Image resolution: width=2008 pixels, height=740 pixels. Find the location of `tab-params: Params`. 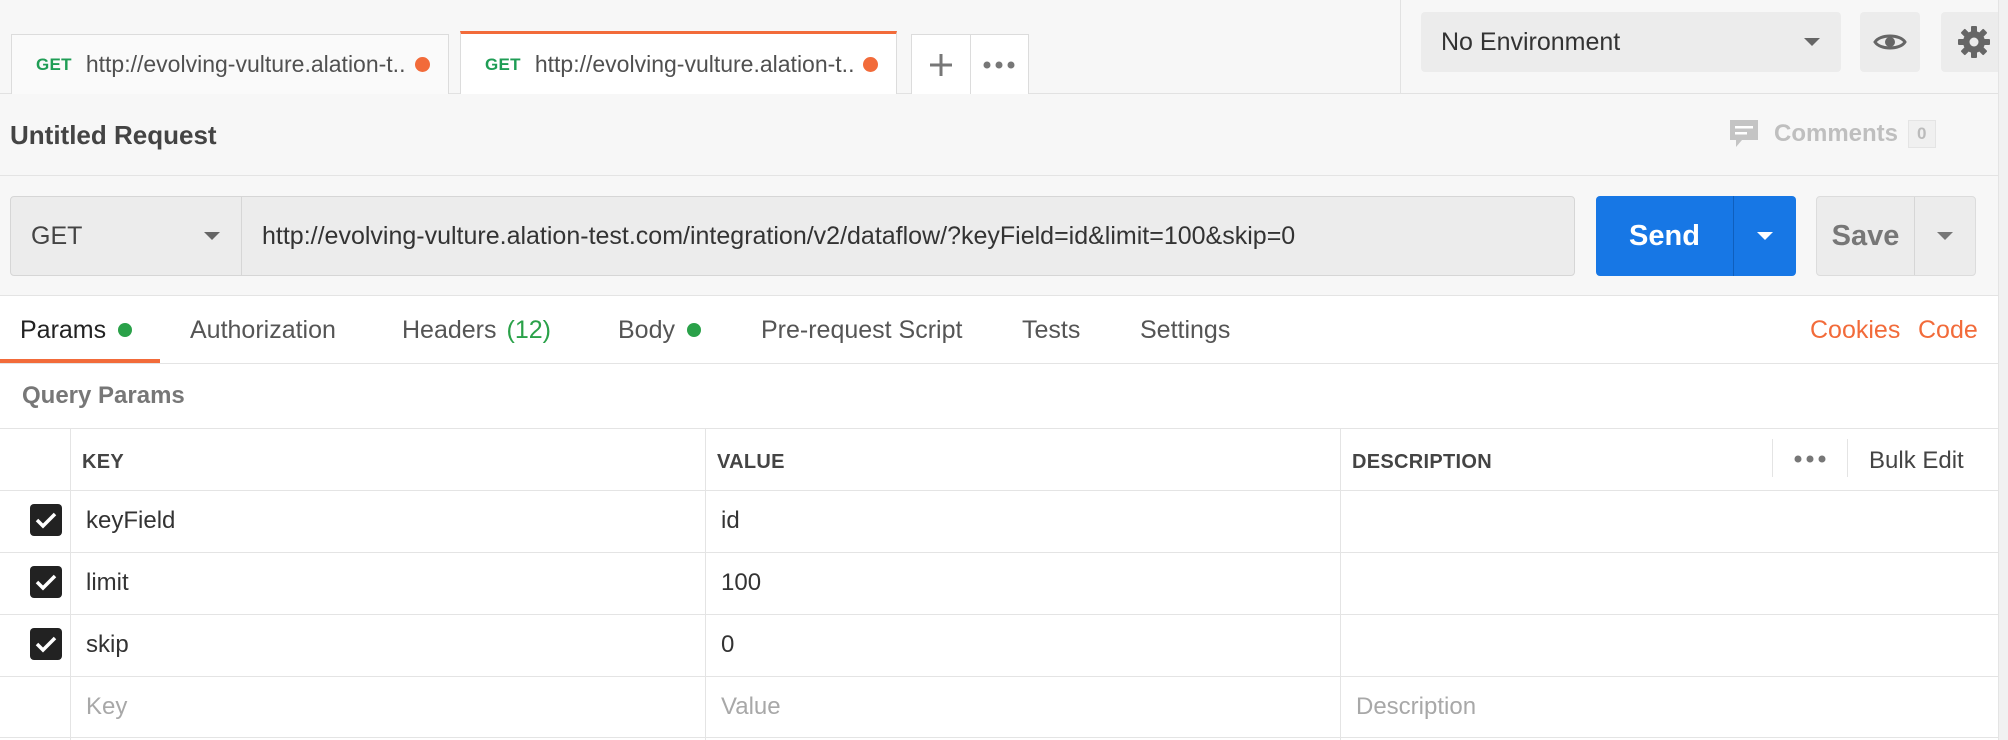

tab-params: Params is located at coordinates (76, 330).